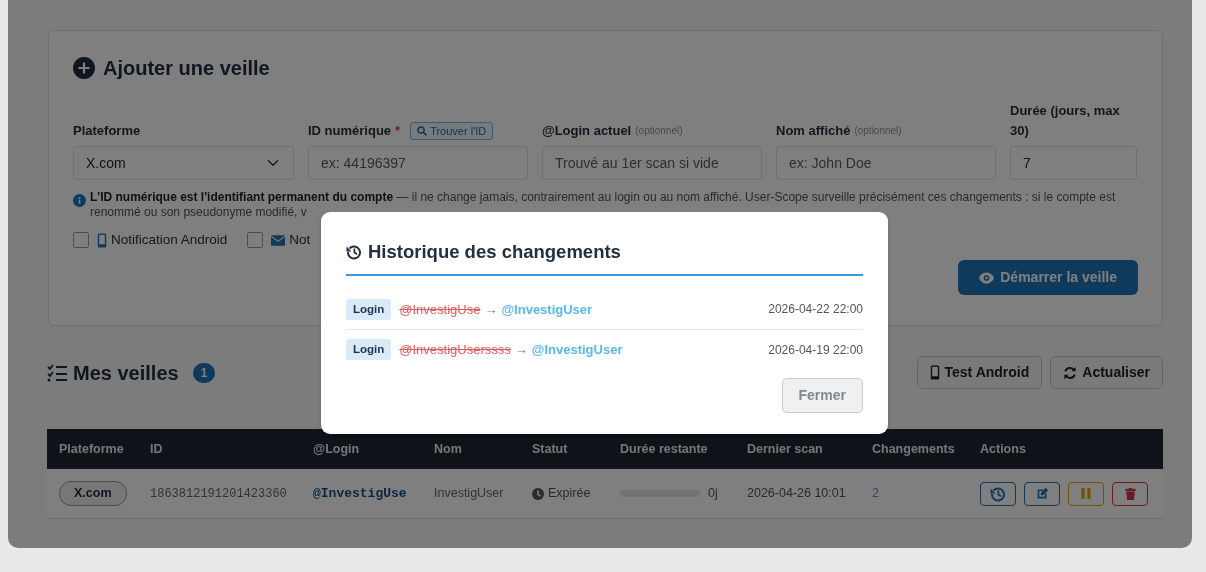  What do you see at coordinates (204, 372) in the screenshot?
I see `count-badge: 1` at bounding box center [204, 372].